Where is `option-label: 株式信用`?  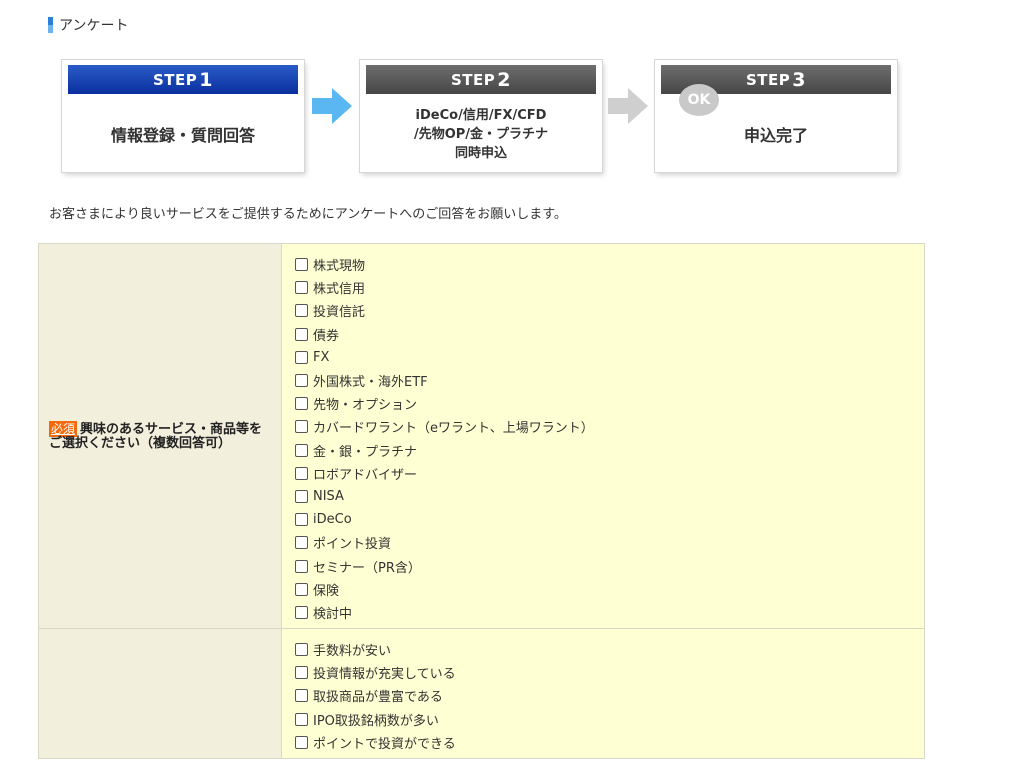
option-label: 株式信用 is located at coordinates (339, 290).